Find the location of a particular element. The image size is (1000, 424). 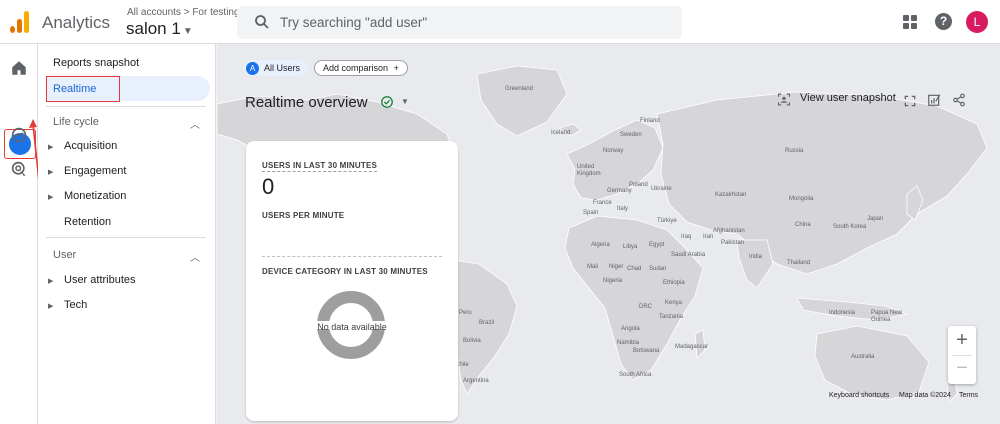

account-breadcrumb: All accounts > For testing is located at coordinates (183, 12).